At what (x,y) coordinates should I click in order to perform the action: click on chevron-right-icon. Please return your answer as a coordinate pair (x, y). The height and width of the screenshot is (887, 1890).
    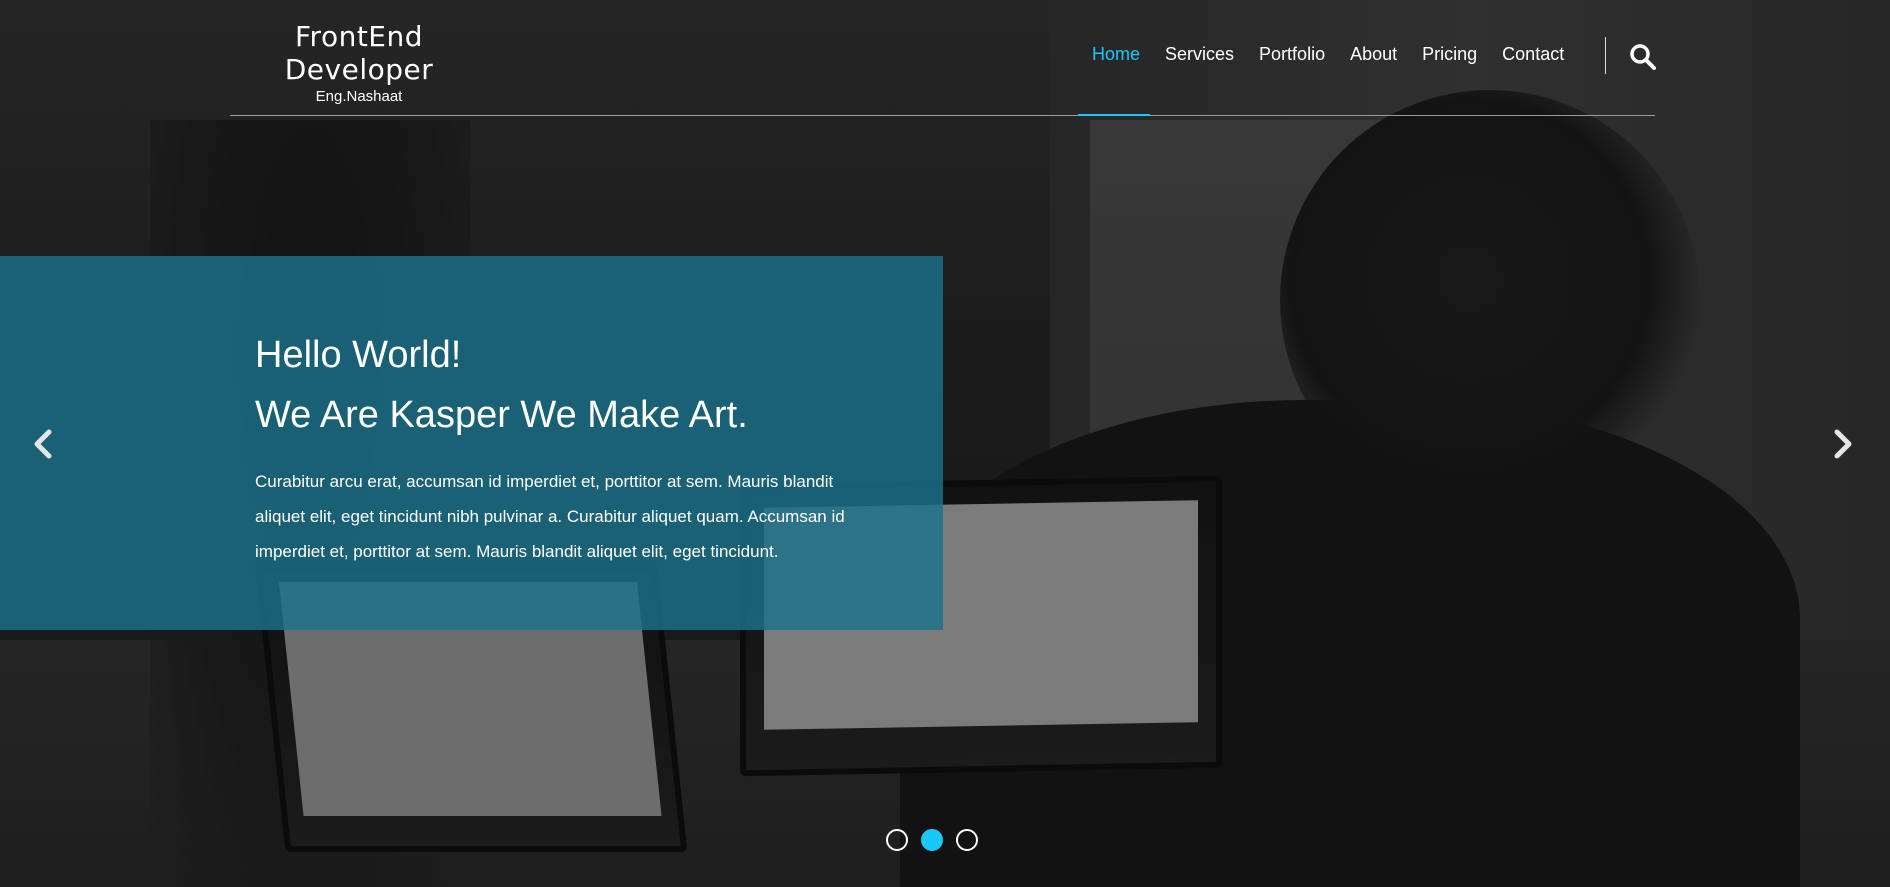
    Looking at the image, I should click on (1843, 444).